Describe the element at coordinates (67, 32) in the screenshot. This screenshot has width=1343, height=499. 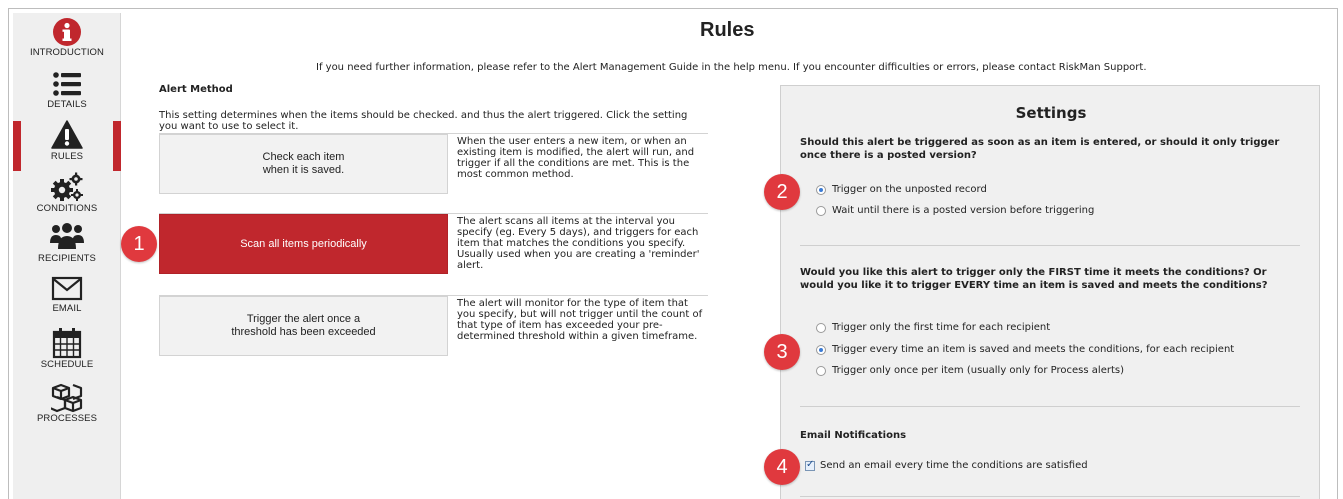
I see `info-icon` at that location.